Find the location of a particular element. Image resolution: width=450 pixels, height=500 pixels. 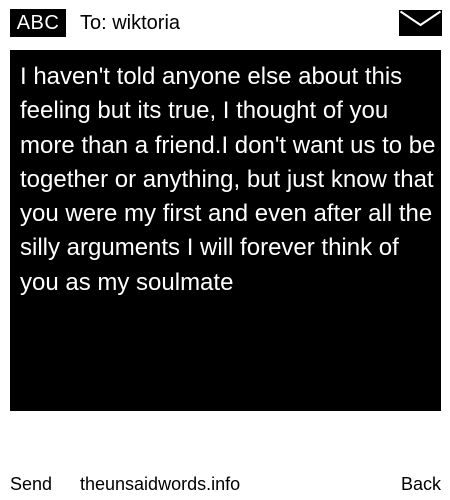

softkey-bar: Send theunsaidwords.info Back is located at coordinates (225, 484).